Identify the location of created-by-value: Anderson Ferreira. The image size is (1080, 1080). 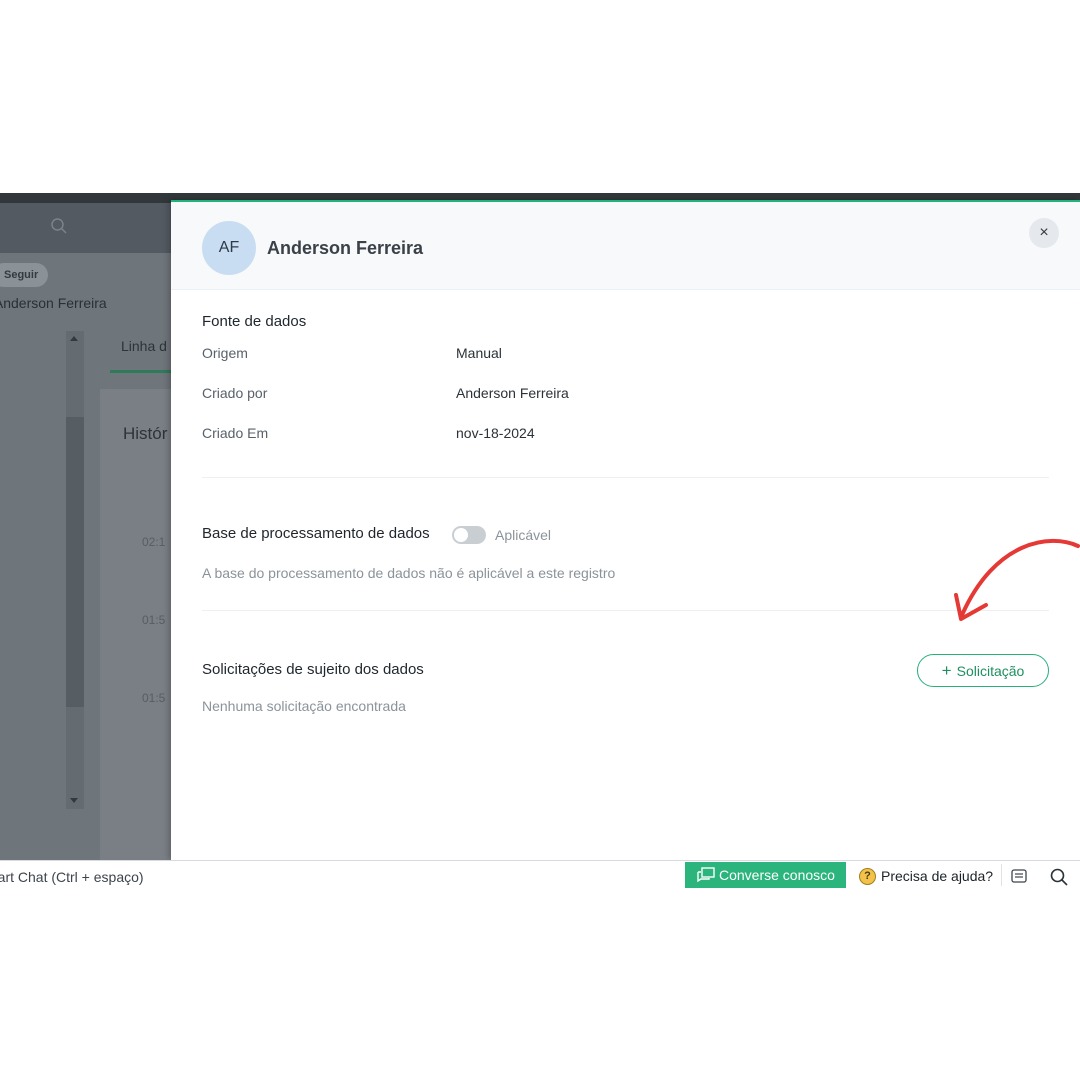
(512, 393).